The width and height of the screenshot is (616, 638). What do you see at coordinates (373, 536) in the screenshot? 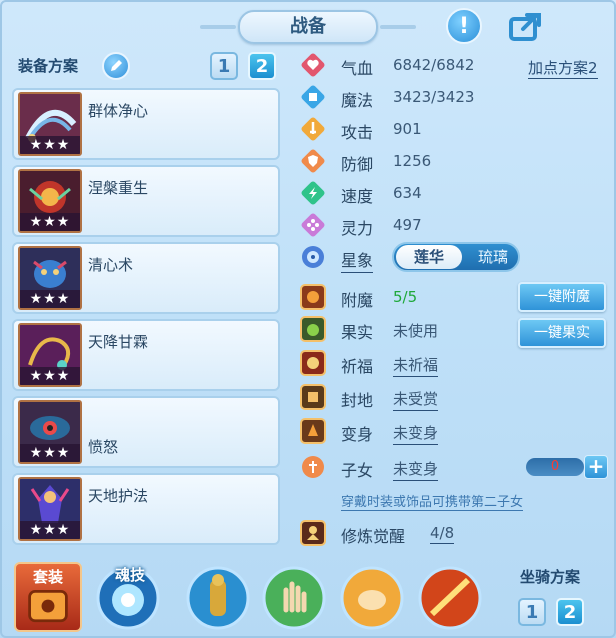
I see `awaken-label: 修炼觉醒` at bounding box center [373, 536].